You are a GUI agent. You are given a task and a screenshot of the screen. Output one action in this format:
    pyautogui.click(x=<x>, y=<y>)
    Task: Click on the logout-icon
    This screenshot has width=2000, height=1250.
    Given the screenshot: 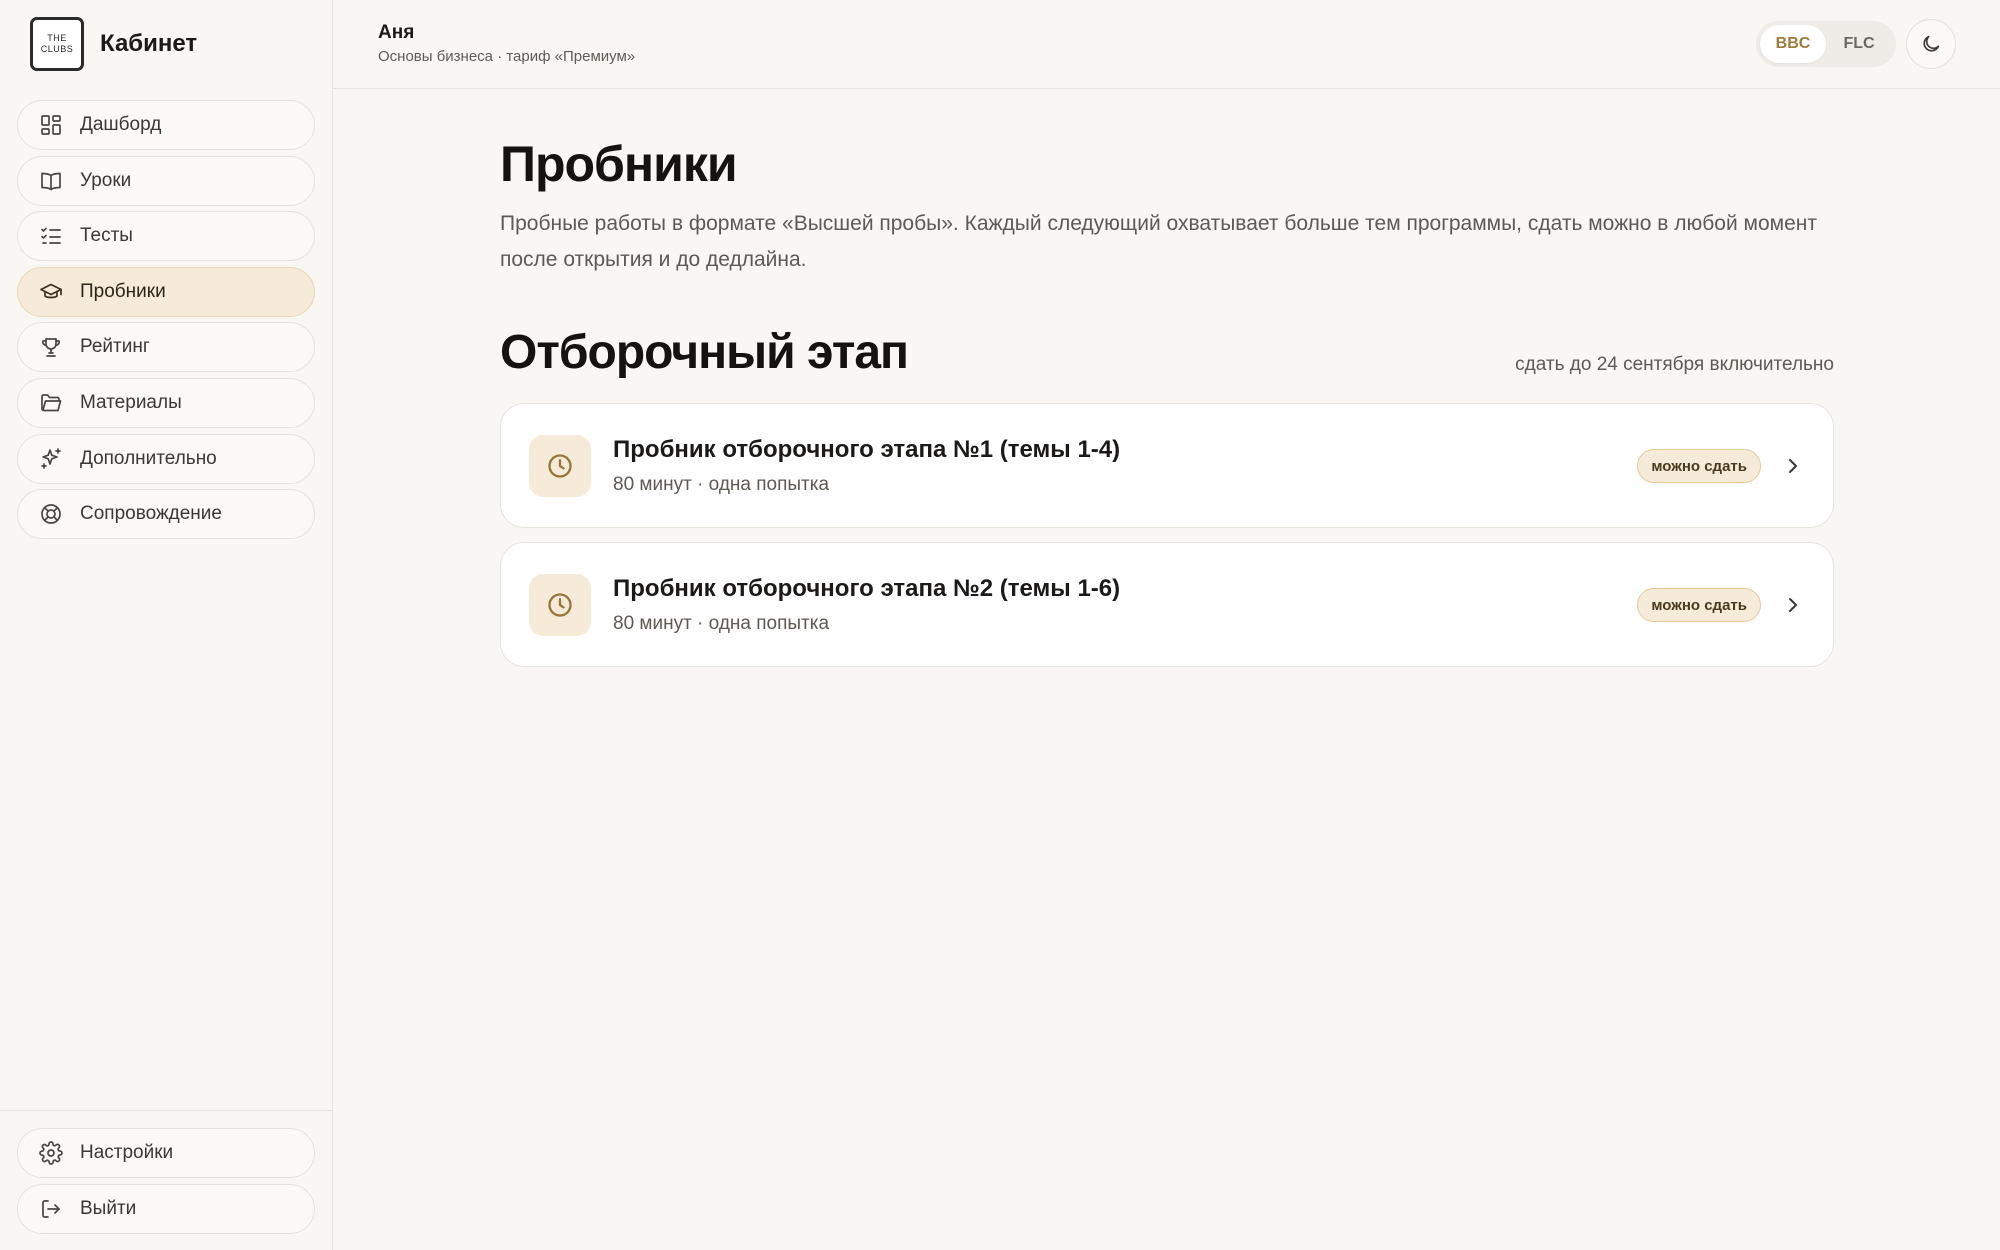 What is the action you would take?
    pyautogui.click(x=51, y=1209)
    